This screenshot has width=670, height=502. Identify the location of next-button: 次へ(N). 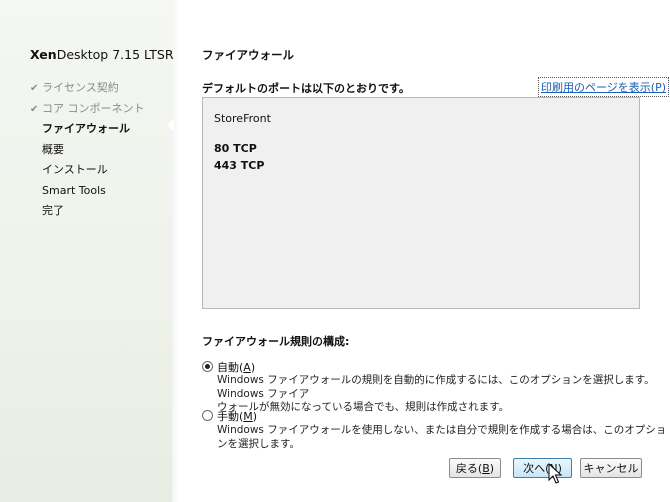
(542, 468).